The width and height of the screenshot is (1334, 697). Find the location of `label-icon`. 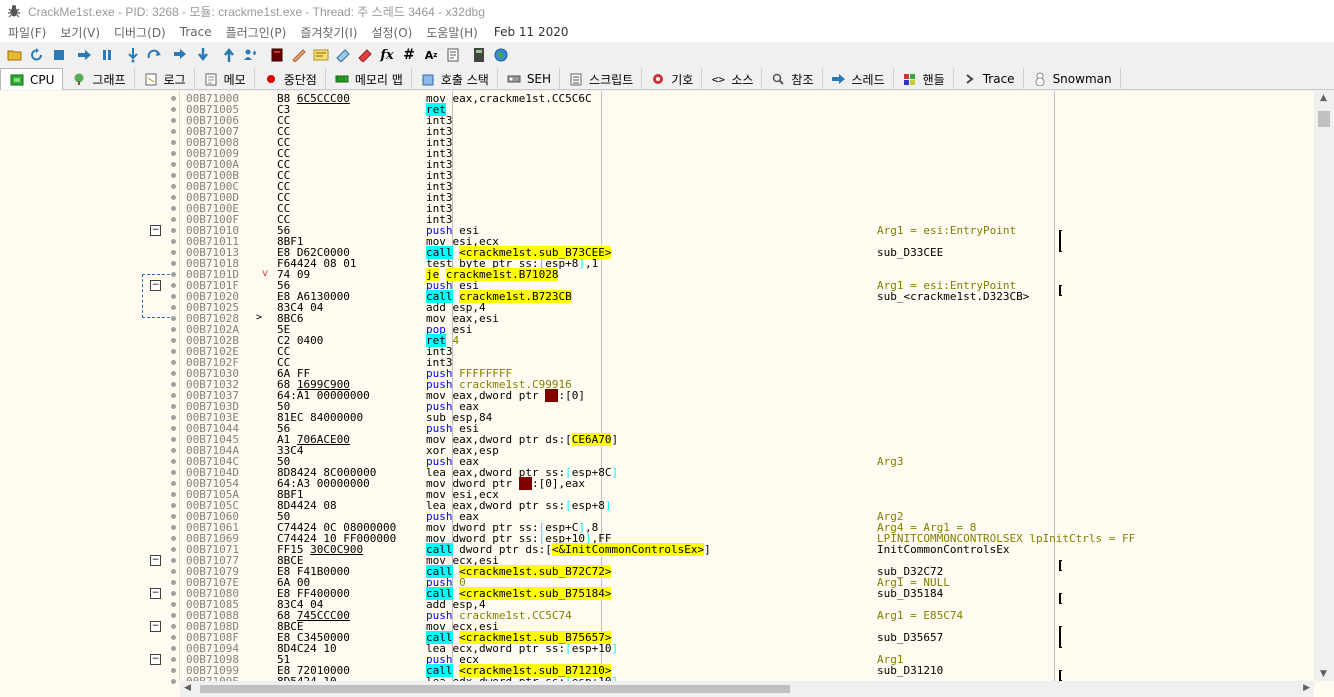

label-icon is located at coordinates (321, 55).